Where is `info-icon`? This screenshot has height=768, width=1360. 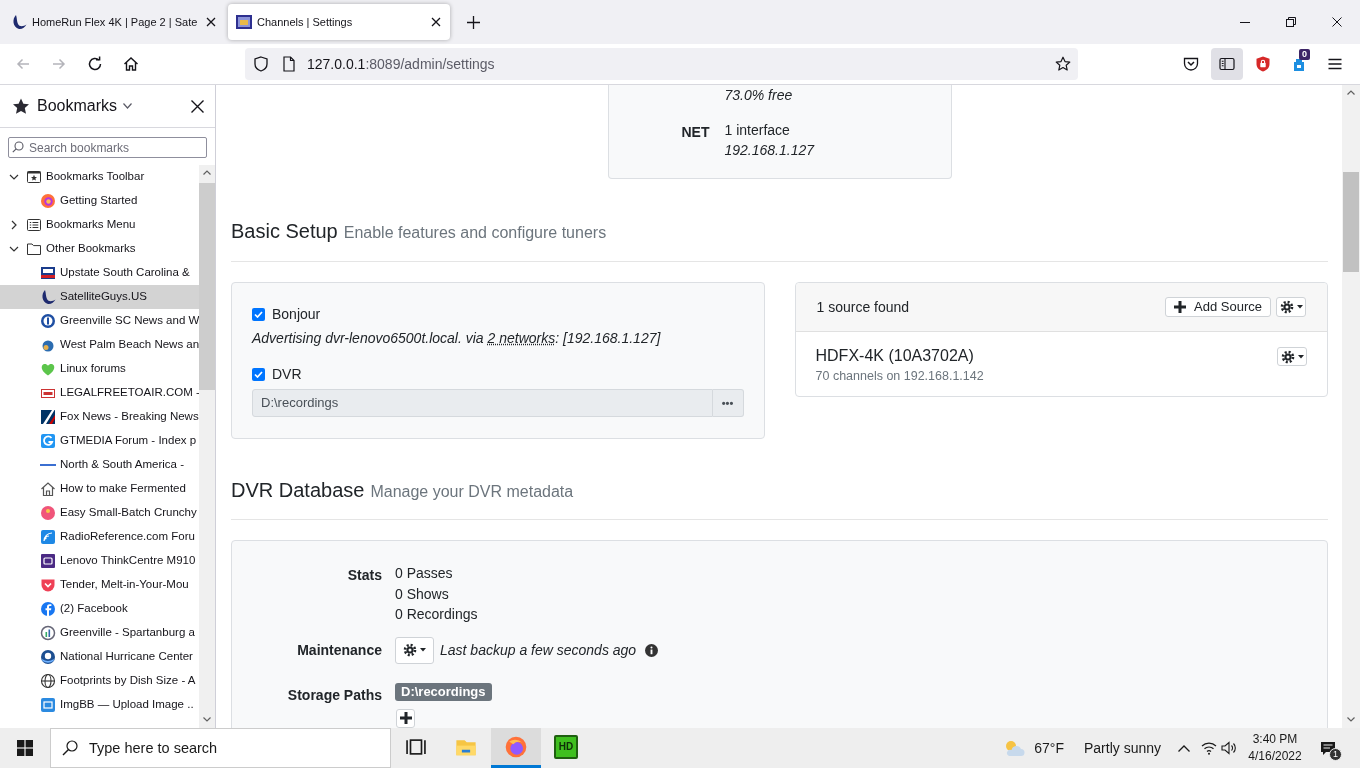 info-icon is located at coordinates (652, 650).